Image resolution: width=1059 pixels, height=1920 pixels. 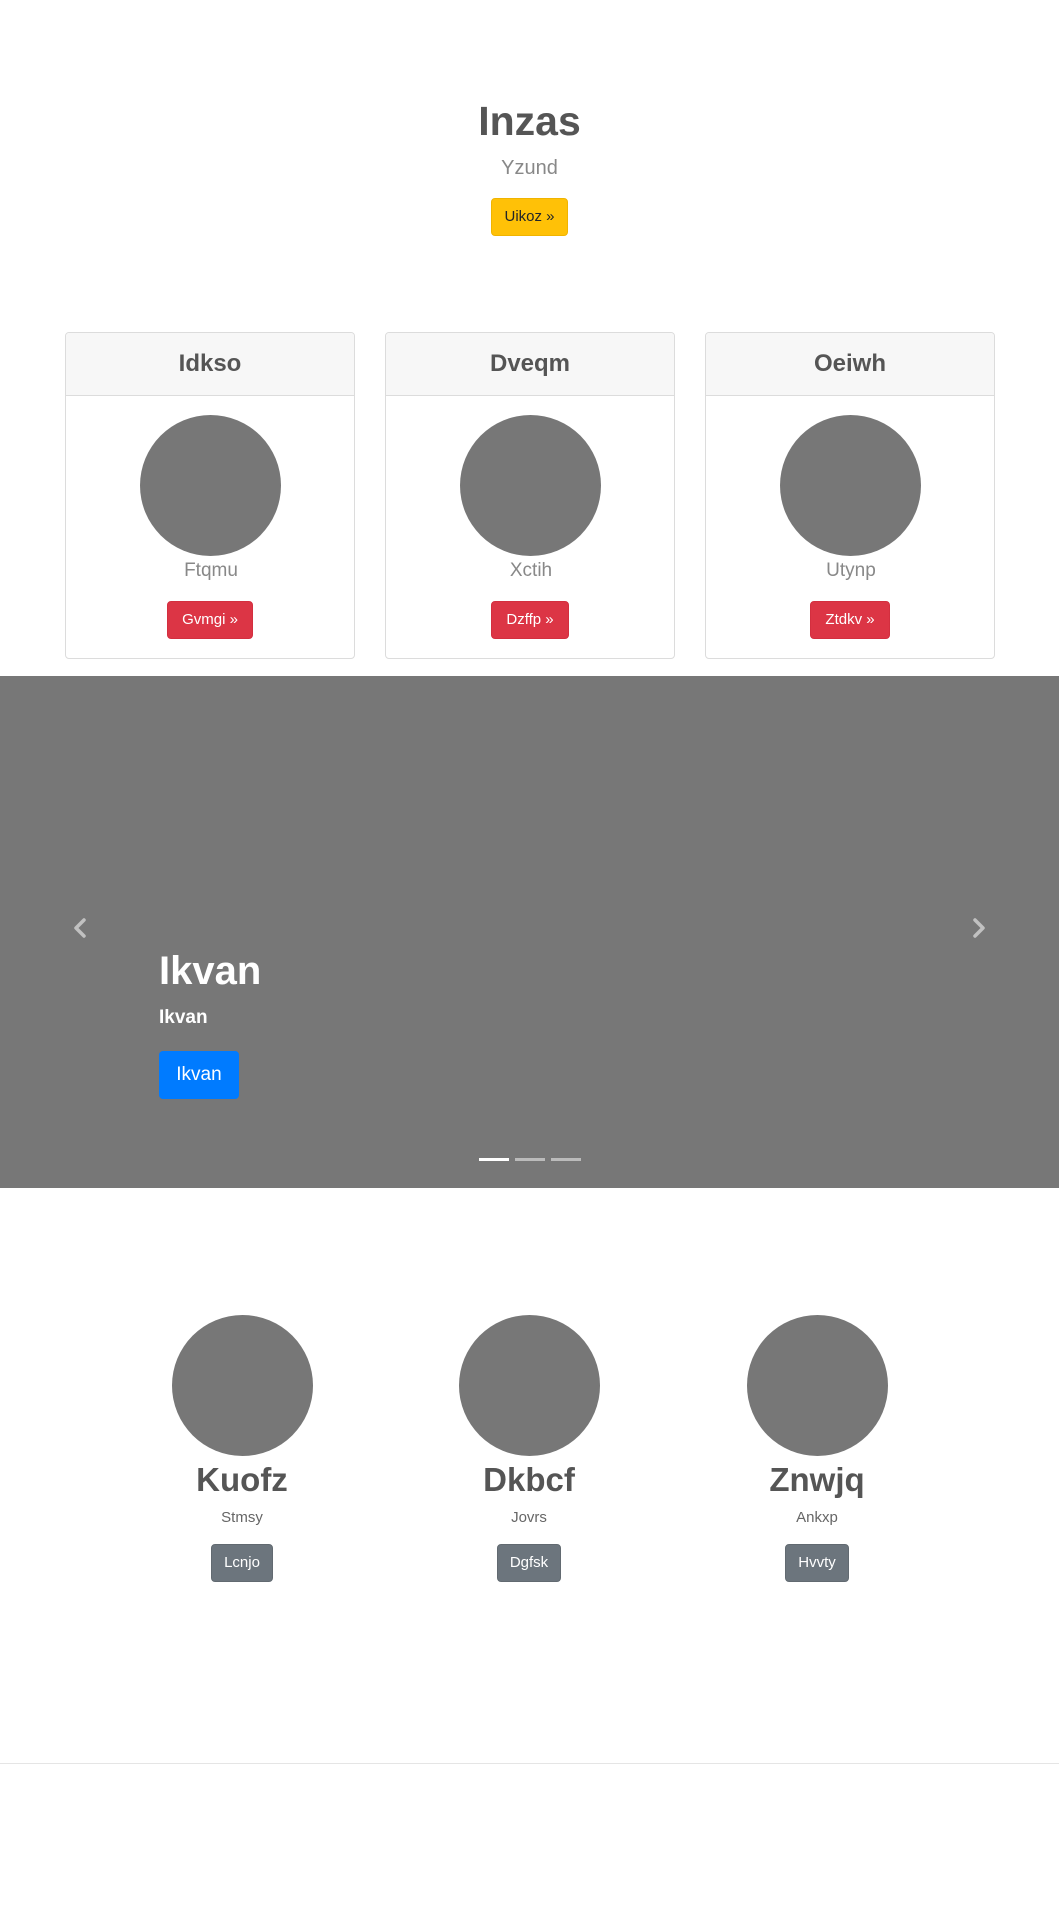 I want to click on card-1: Idkso Ftqmu Gvmgi », so click(x=210, y=495).